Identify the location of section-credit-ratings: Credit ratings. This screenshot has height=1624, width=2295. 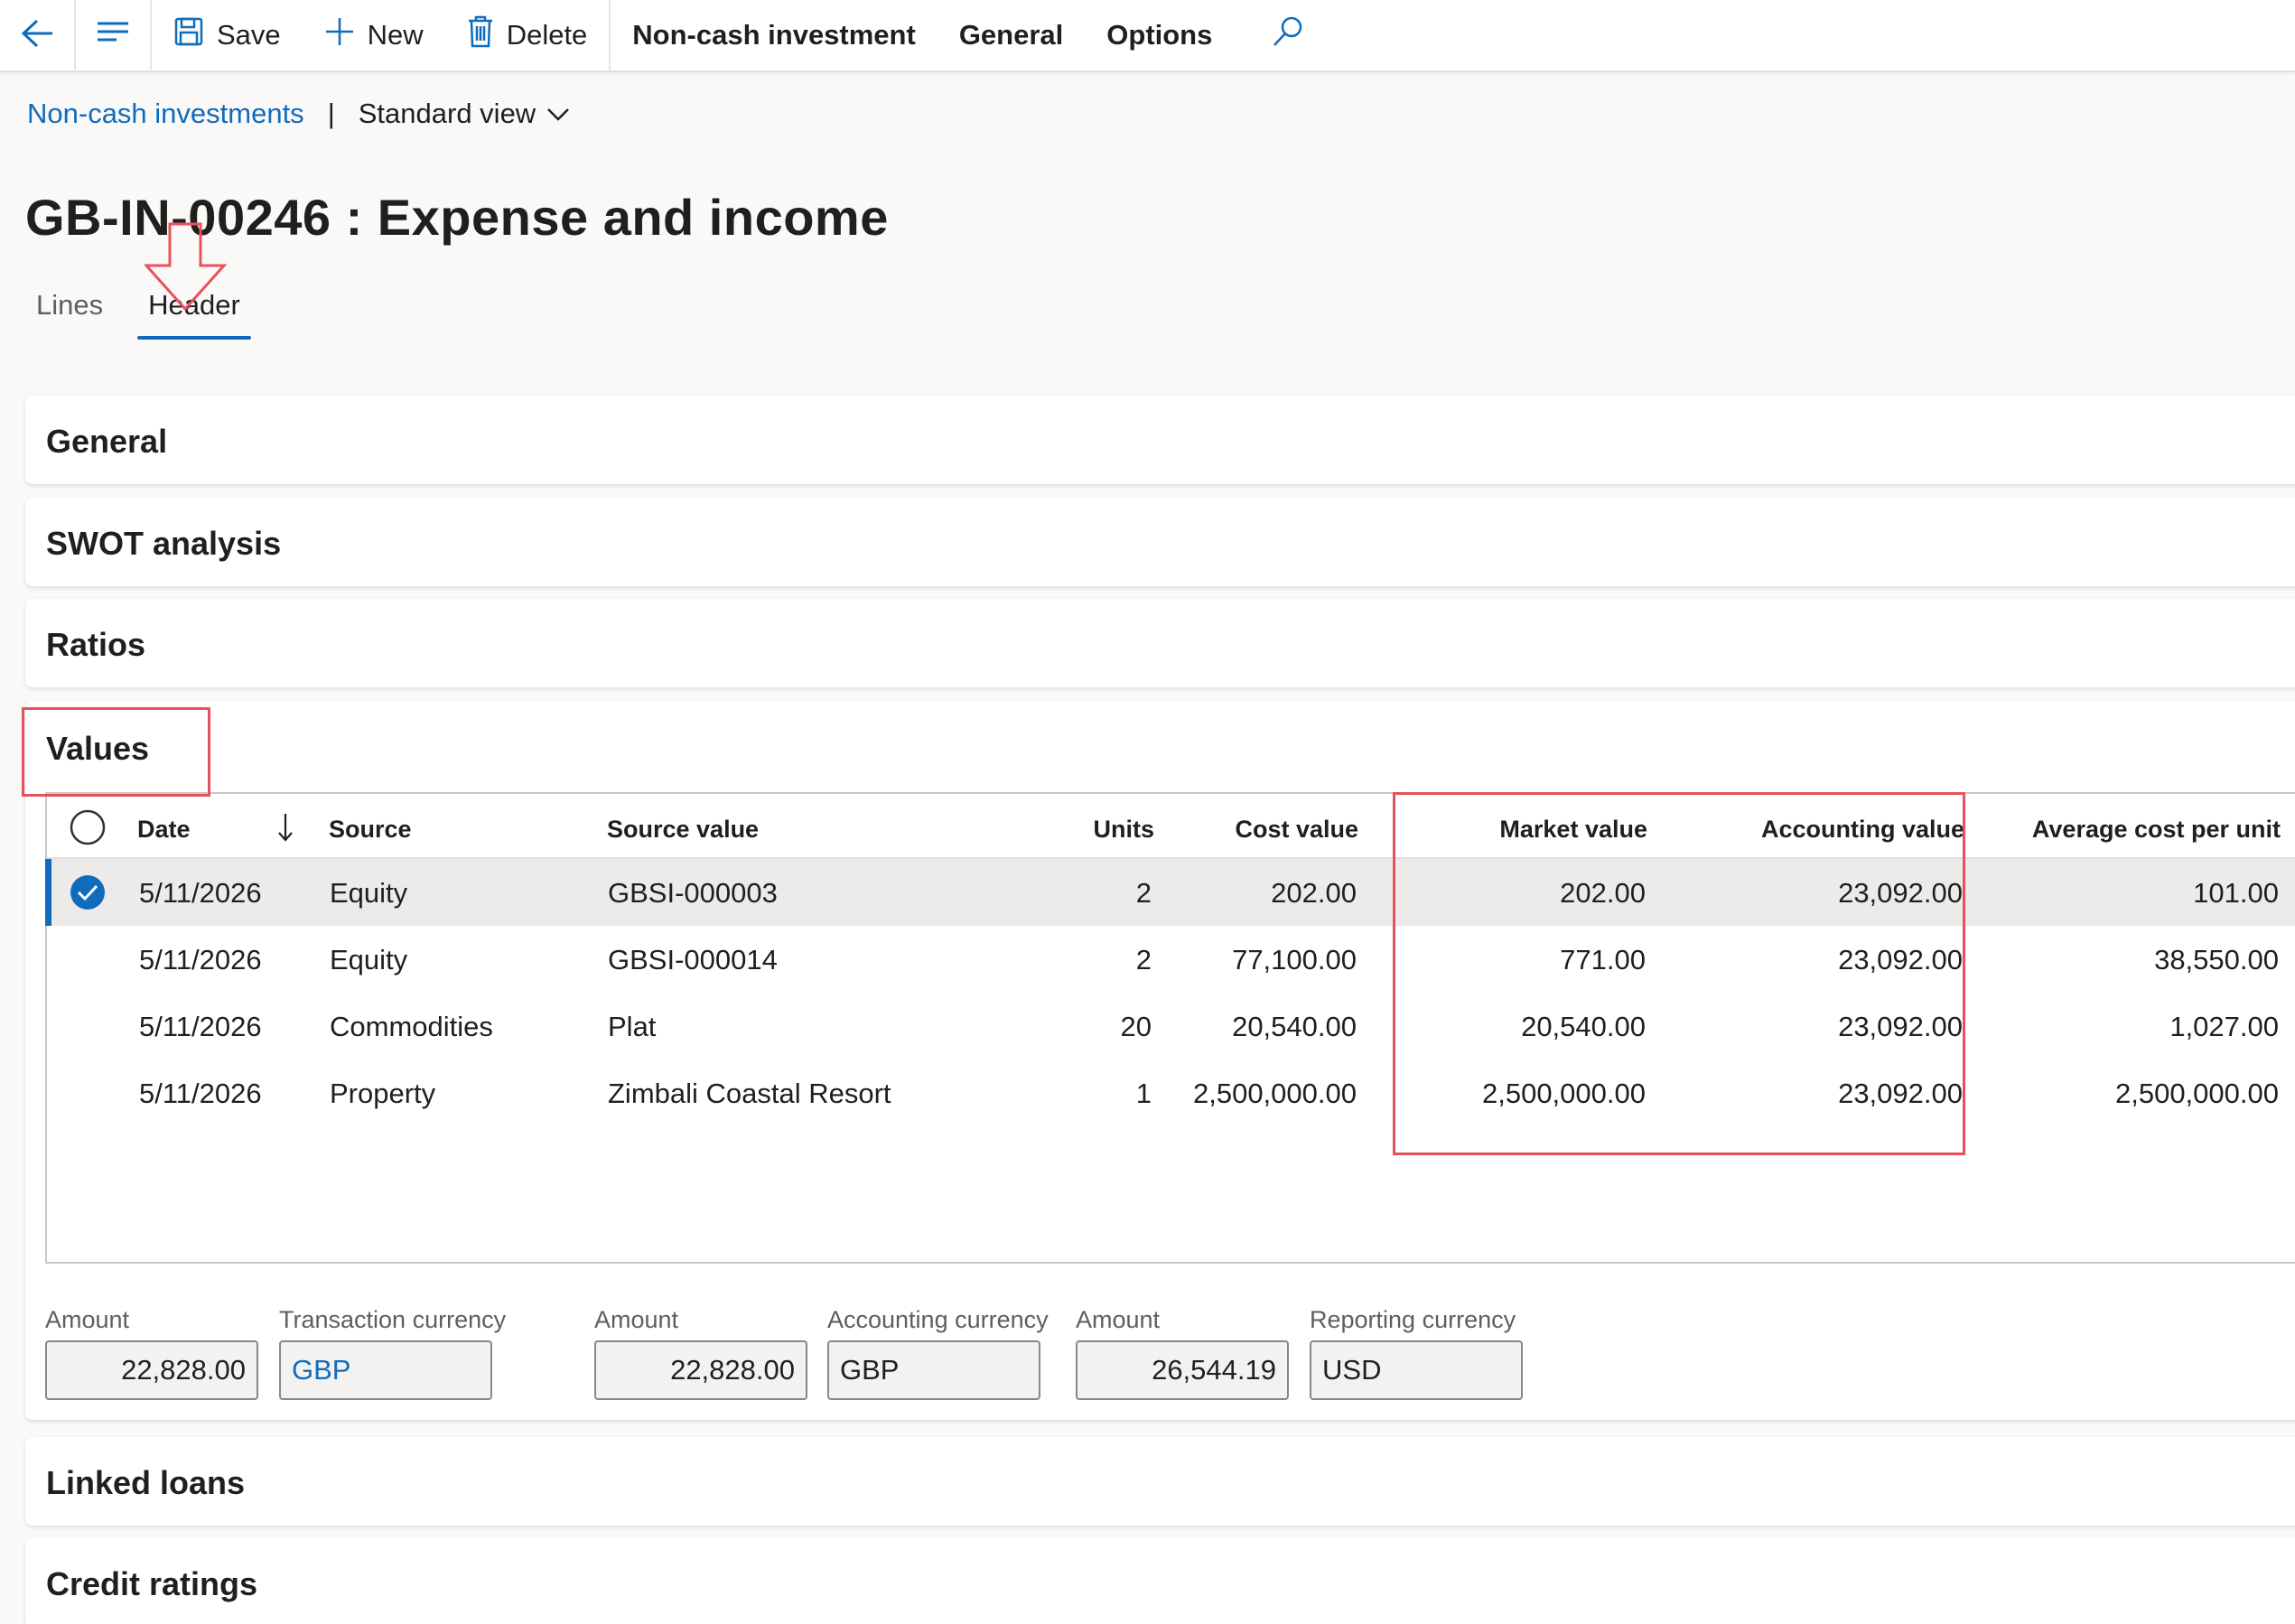
(1160, 1581).